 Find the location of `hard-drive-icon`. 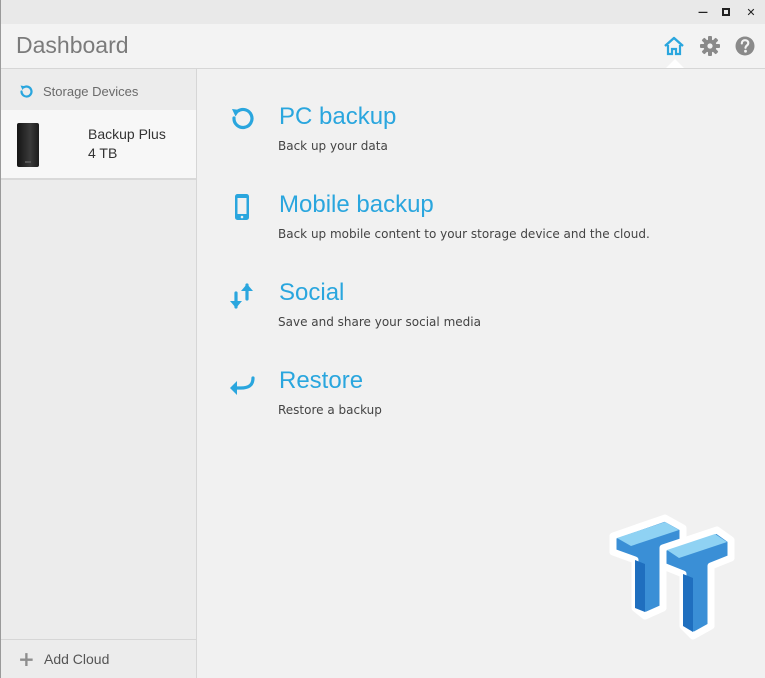

hard-drive-icon is located at coordinates (28, 145).